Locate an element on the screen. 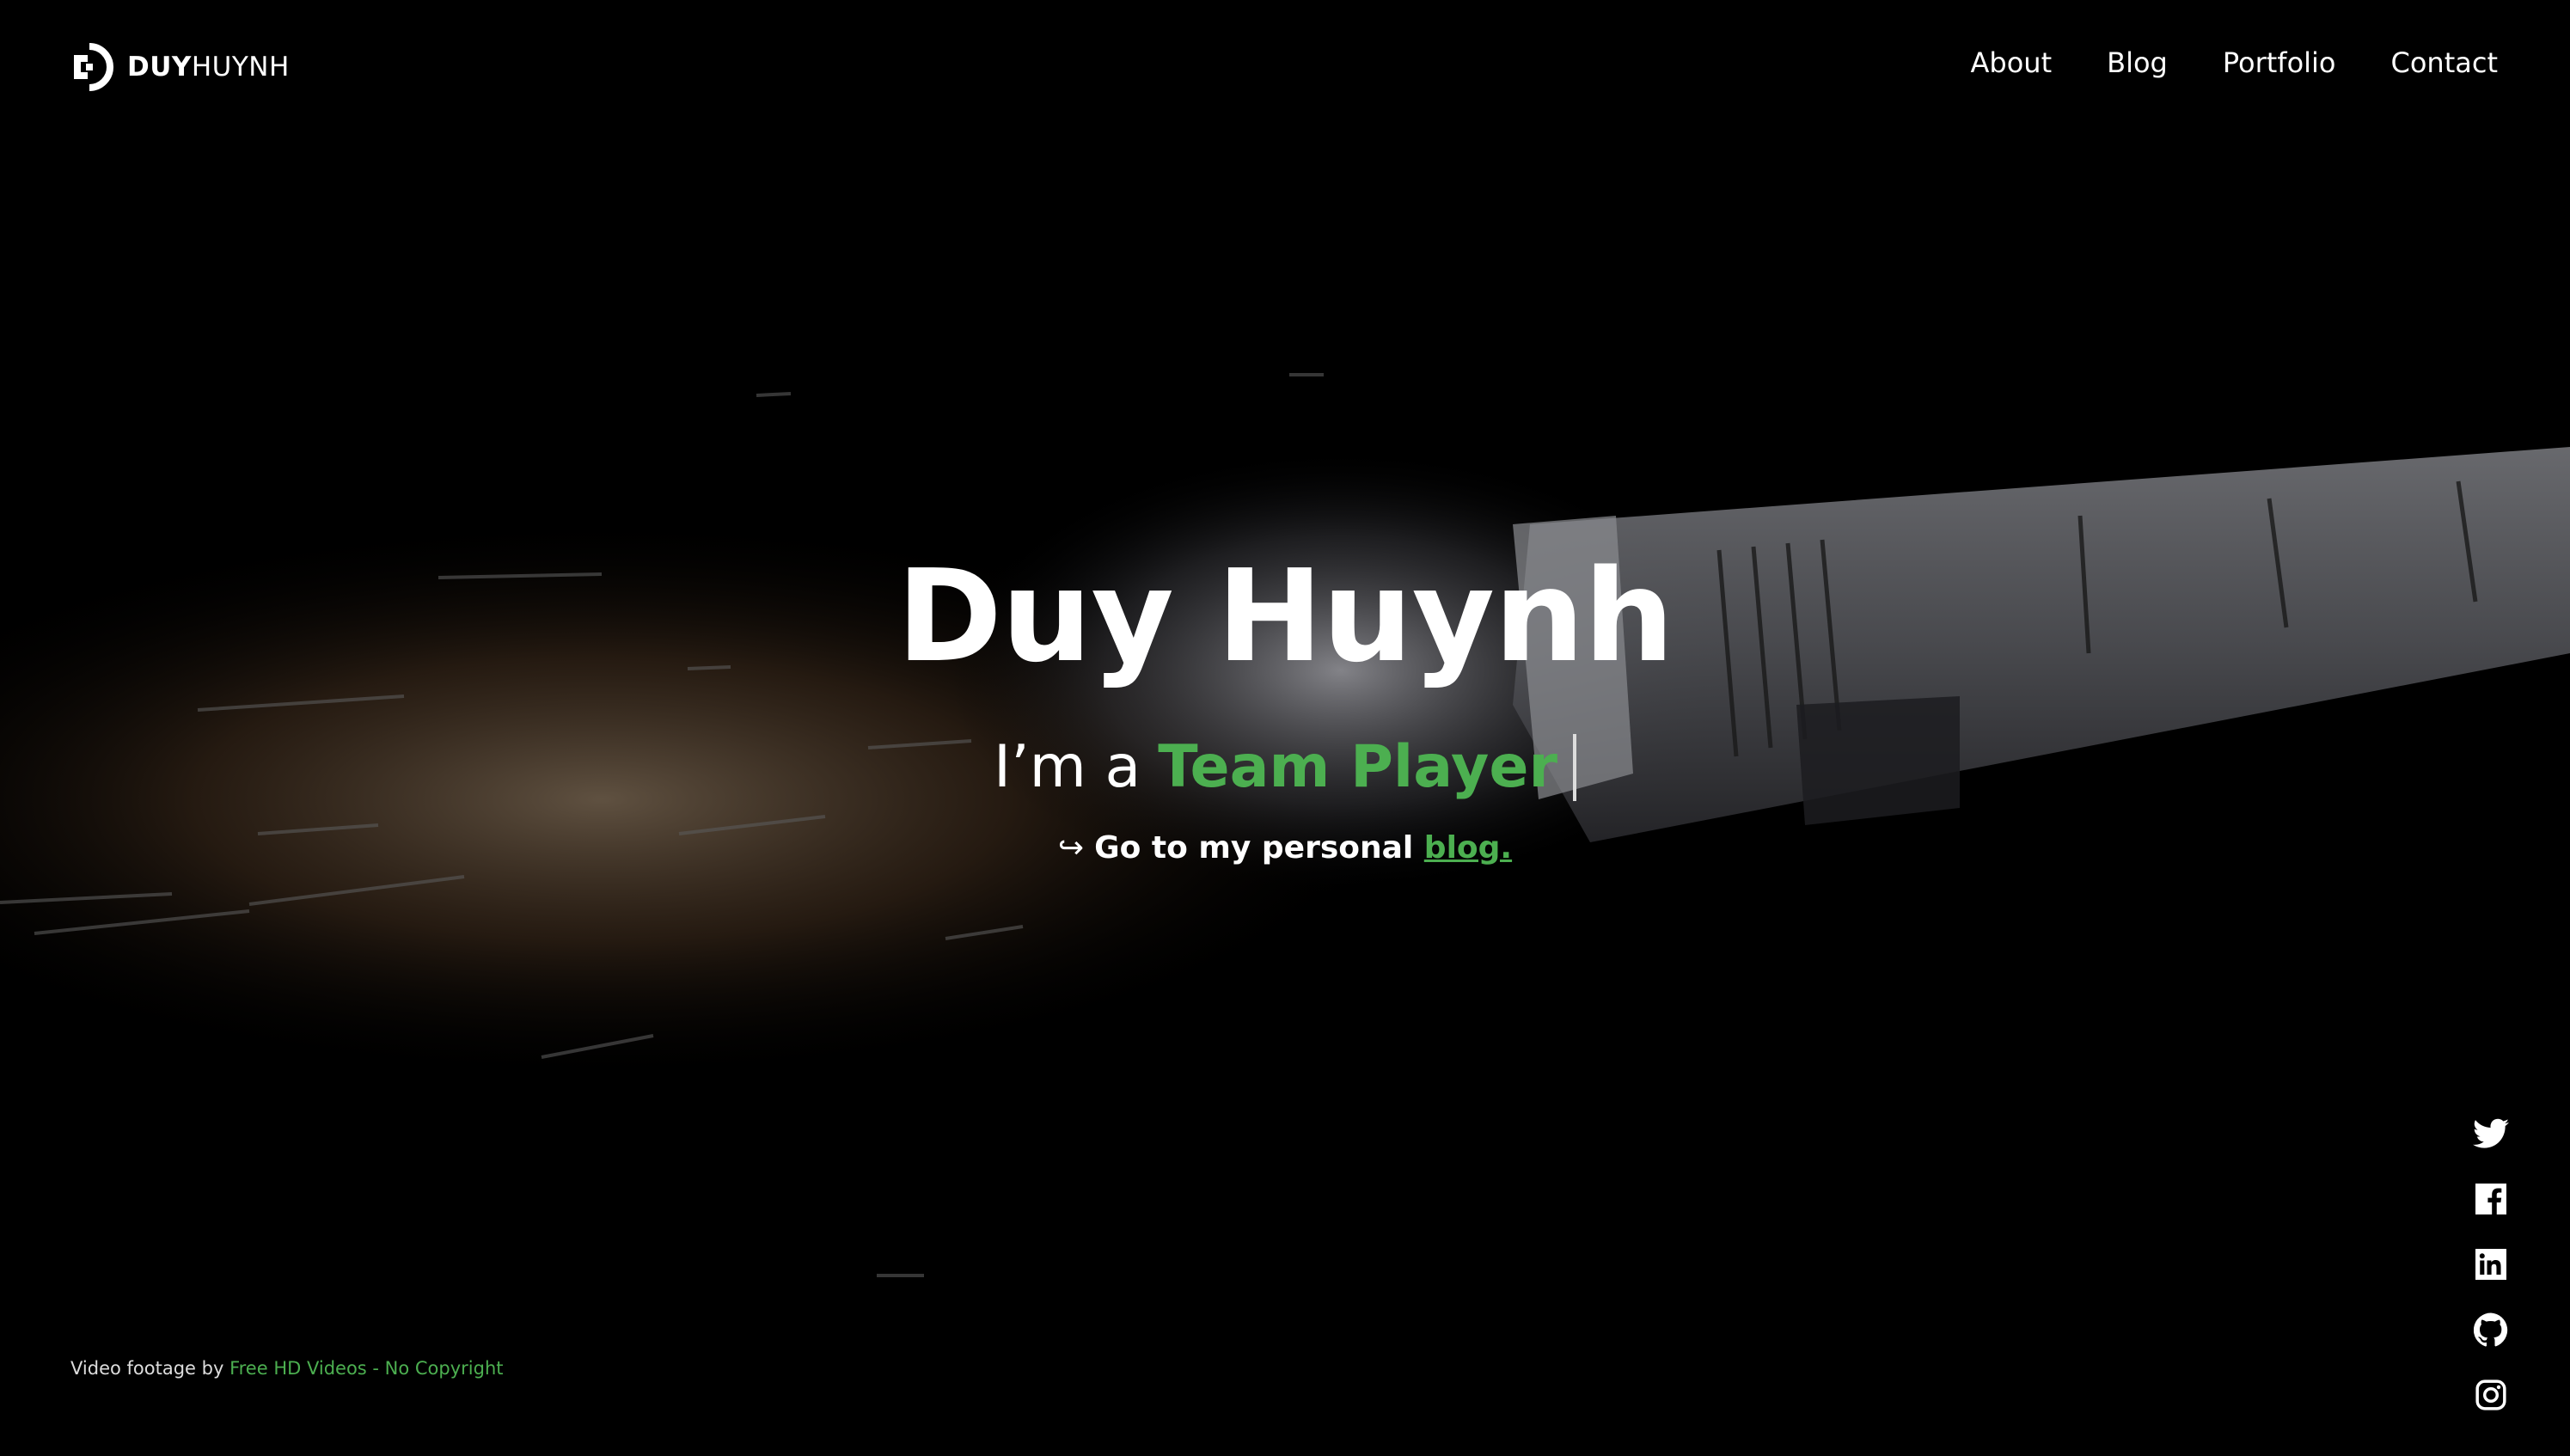 This screenshot has height=1456, width=2570. social-links is located at coordinates (2491, 1264).